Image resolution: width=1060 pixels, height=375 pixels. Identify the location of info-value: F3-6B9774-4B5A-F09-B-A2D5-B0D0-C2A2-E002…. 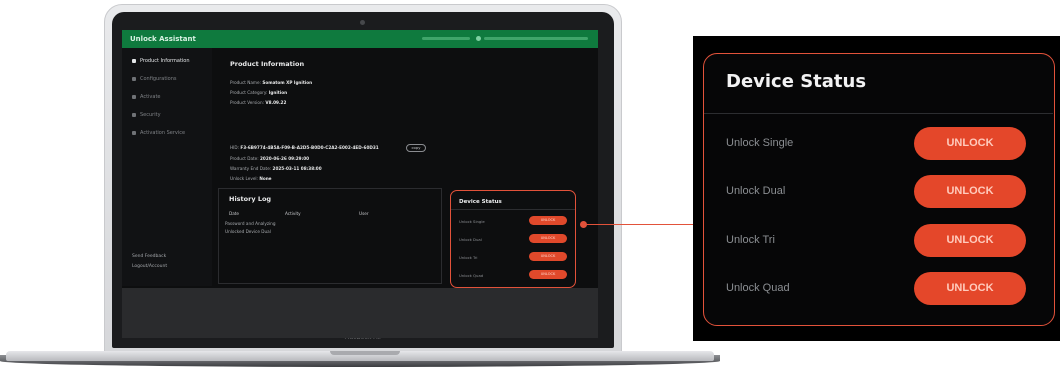
(309, 147).